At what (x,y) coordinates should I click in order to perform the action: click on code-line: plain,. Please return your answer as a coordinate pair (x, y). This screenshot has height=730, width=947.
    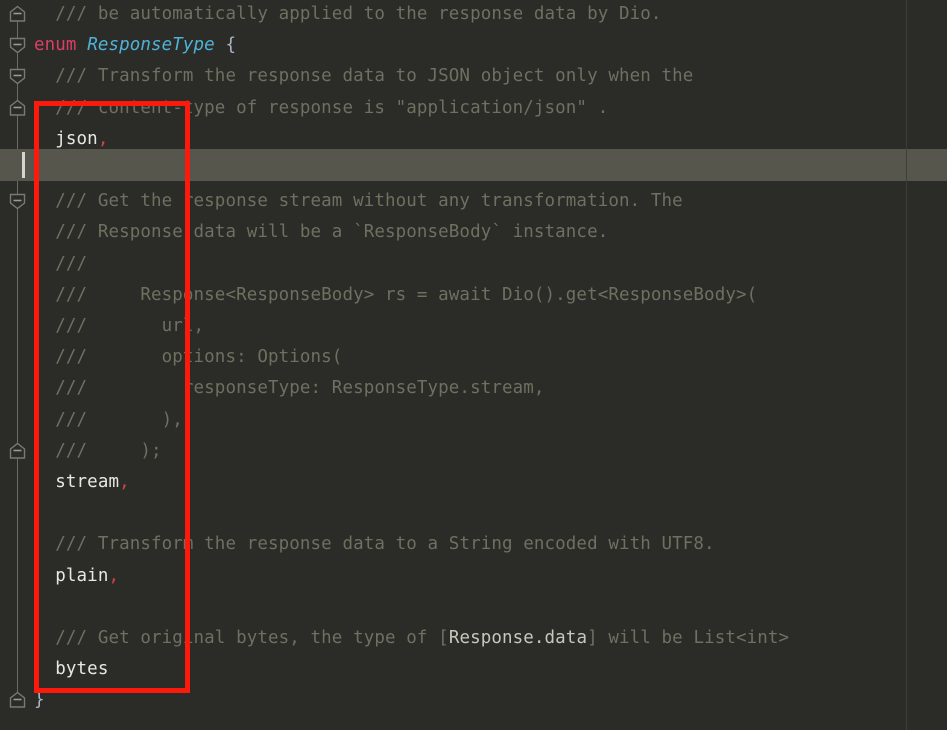
    Looking at the image, I should click on (453, 576).